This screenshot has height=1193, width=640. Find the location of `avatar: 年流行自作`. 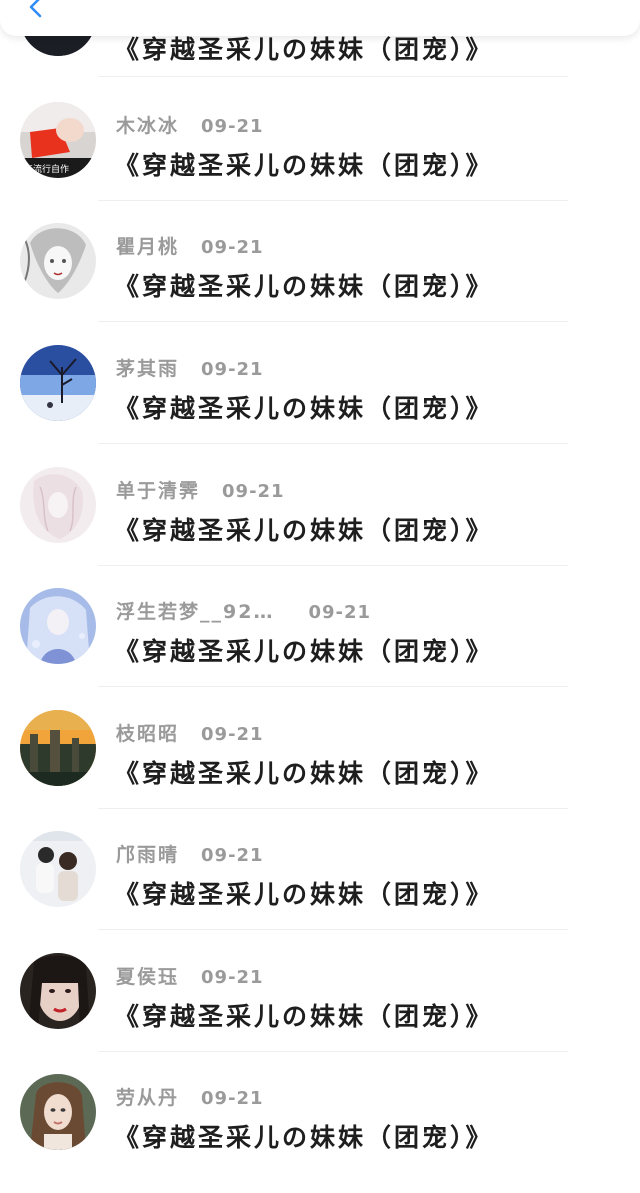

avatar: 年流行自作 is located at coordinates (58, 140).